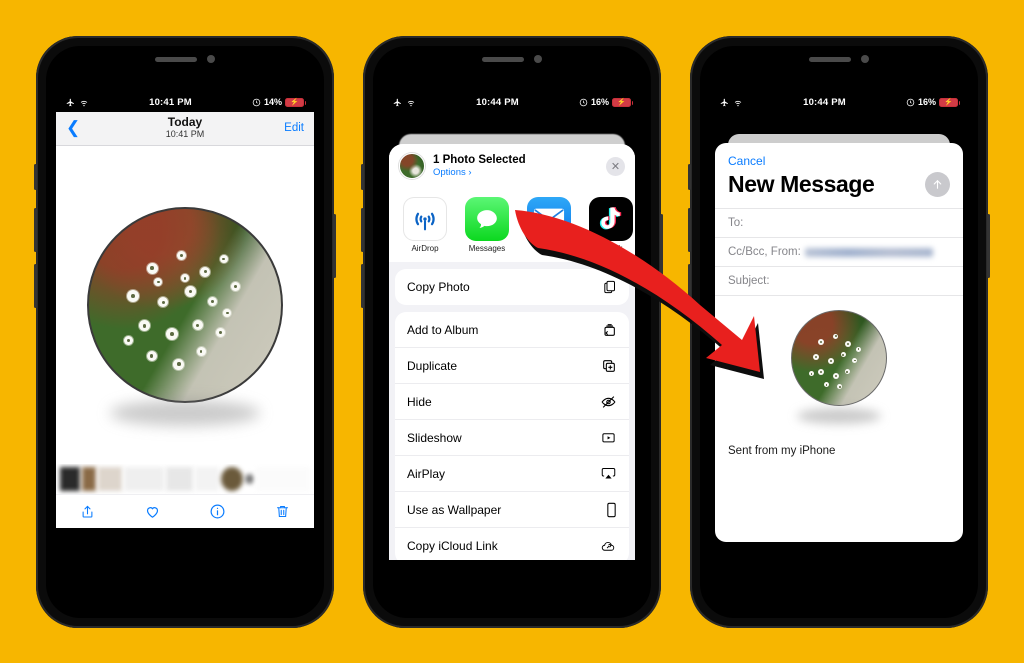  Describe the element at coordinates (419, 401) in the screenshot. I see `share-row-label: Hide` at that location.